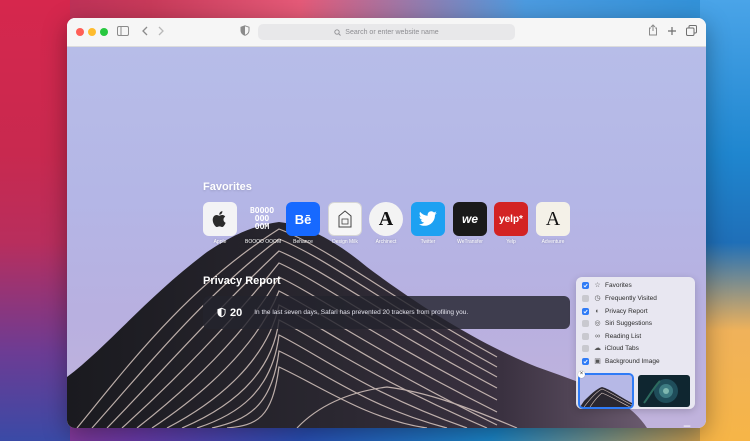 Image resolution: width=750 pixels, height=441 pixels. What do you see at coordinates (242, 281) in the screenshot?
I see `privacy-report-title: Privacy Report` at bounding box center [242, 281].